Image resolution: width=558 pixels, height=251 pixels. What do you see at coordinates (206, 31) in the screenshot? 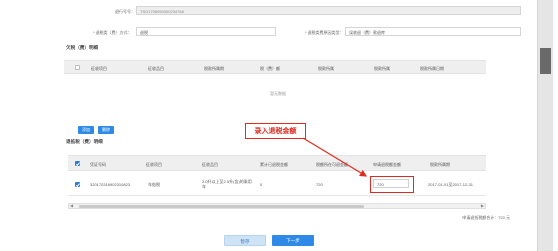
I see `refund-method-select: 退税` at bounding box center [206, 31].